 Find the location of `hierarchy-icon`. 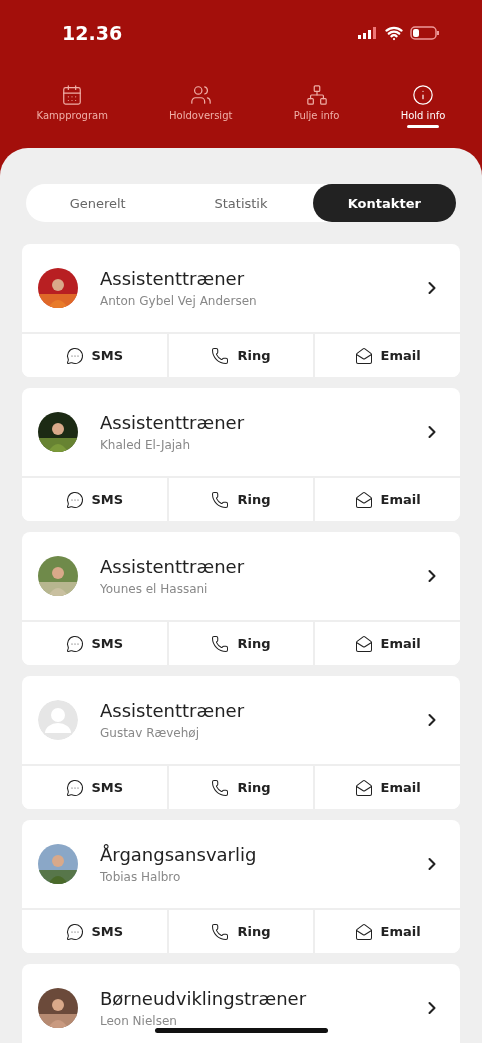

hierarchy-icon is located at coordinates (316, 95).